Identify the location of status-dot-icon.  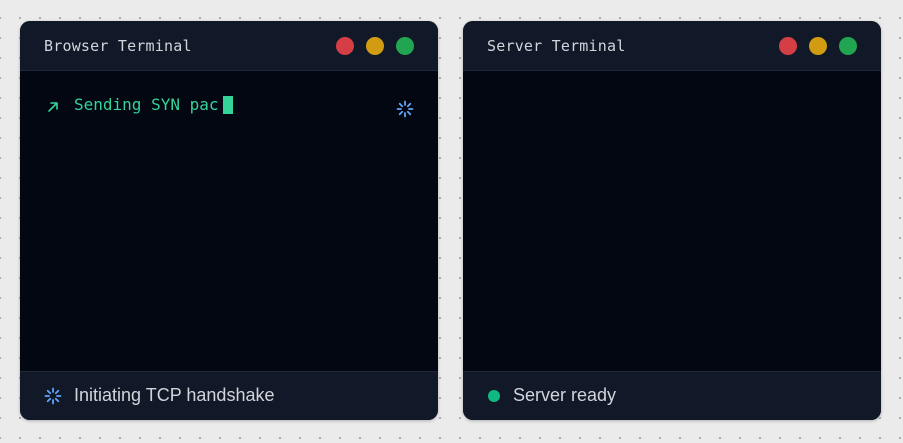
(494, 395).